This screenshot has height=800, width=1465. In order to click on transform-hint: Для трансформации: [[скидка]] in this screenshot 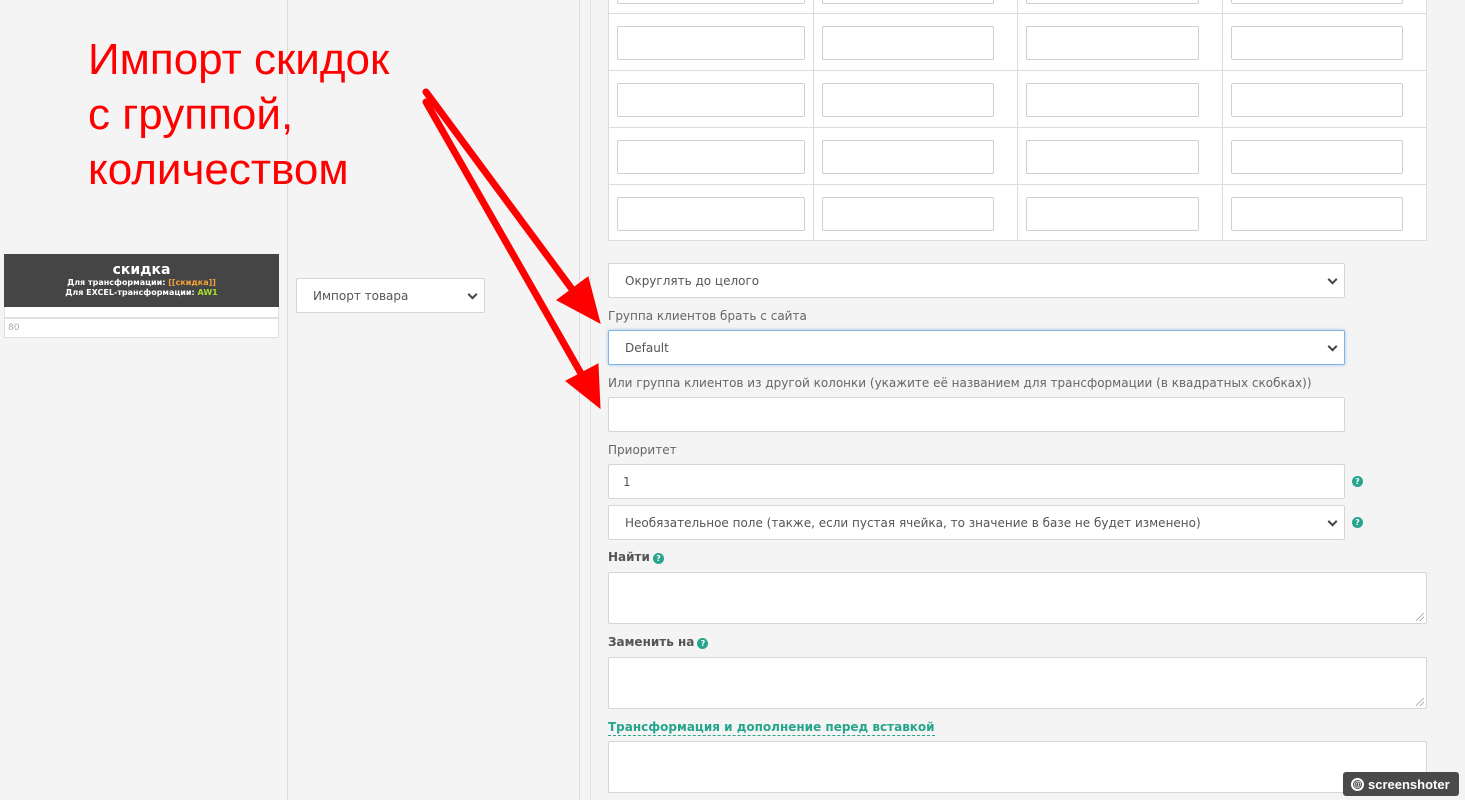, I will do `click(141, 282)`.